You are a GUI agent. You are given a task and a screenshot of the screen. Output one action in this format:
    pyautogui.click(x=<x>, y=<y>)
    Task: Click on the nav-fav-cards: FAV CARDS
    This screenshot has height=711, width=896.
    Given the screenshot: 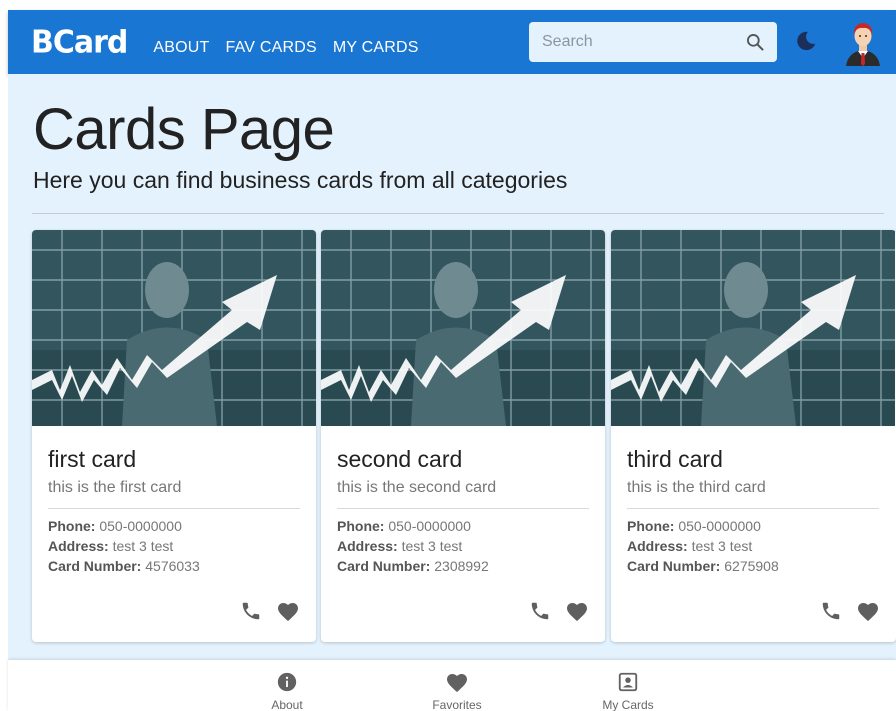 What is the action you would take?
    pyautogui.click(x=271, y=48)
    